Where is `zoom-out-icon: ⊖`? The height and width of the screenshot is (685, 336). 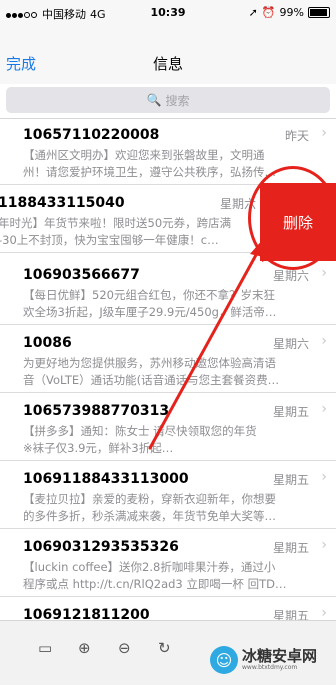 zoom-out-icon: ⊖ is located at coordinates (124, 648).